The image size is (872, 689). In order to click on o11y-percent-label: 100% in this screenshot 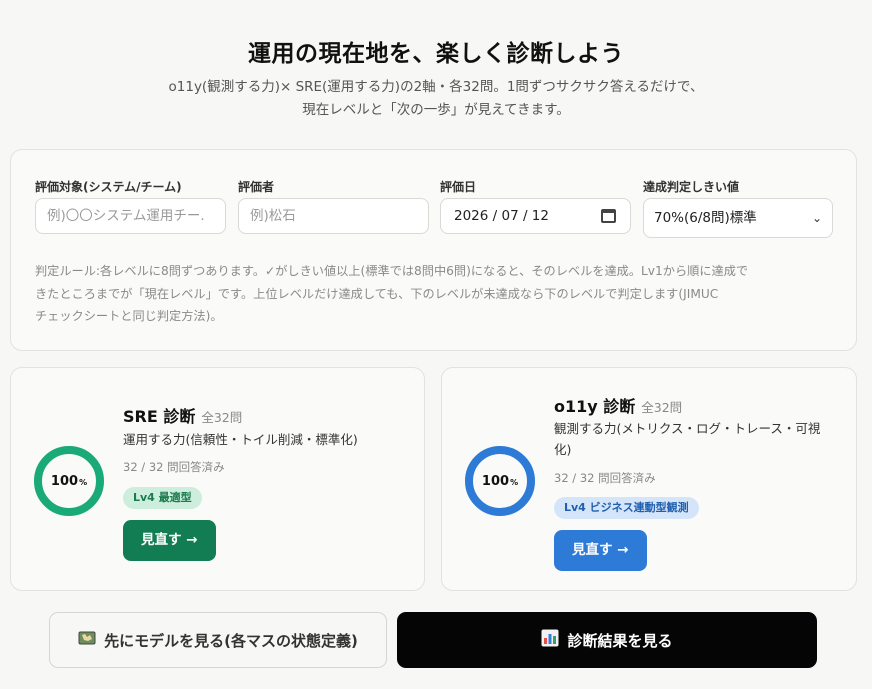, I will do `click(500, 481)`.